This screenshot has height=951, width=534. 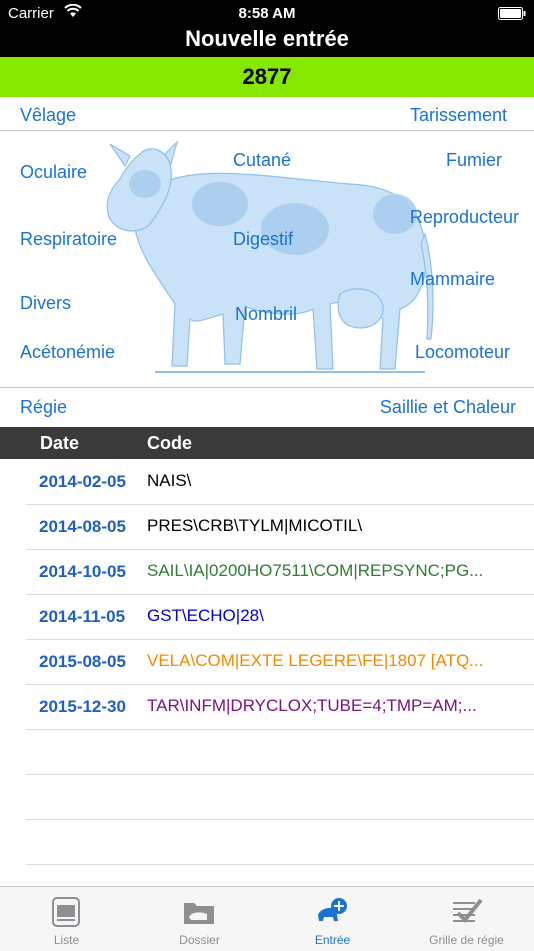 I want to click on row-code: PRES\CRB\TYLM|MICOTIL\, so click(x=255, y=525).